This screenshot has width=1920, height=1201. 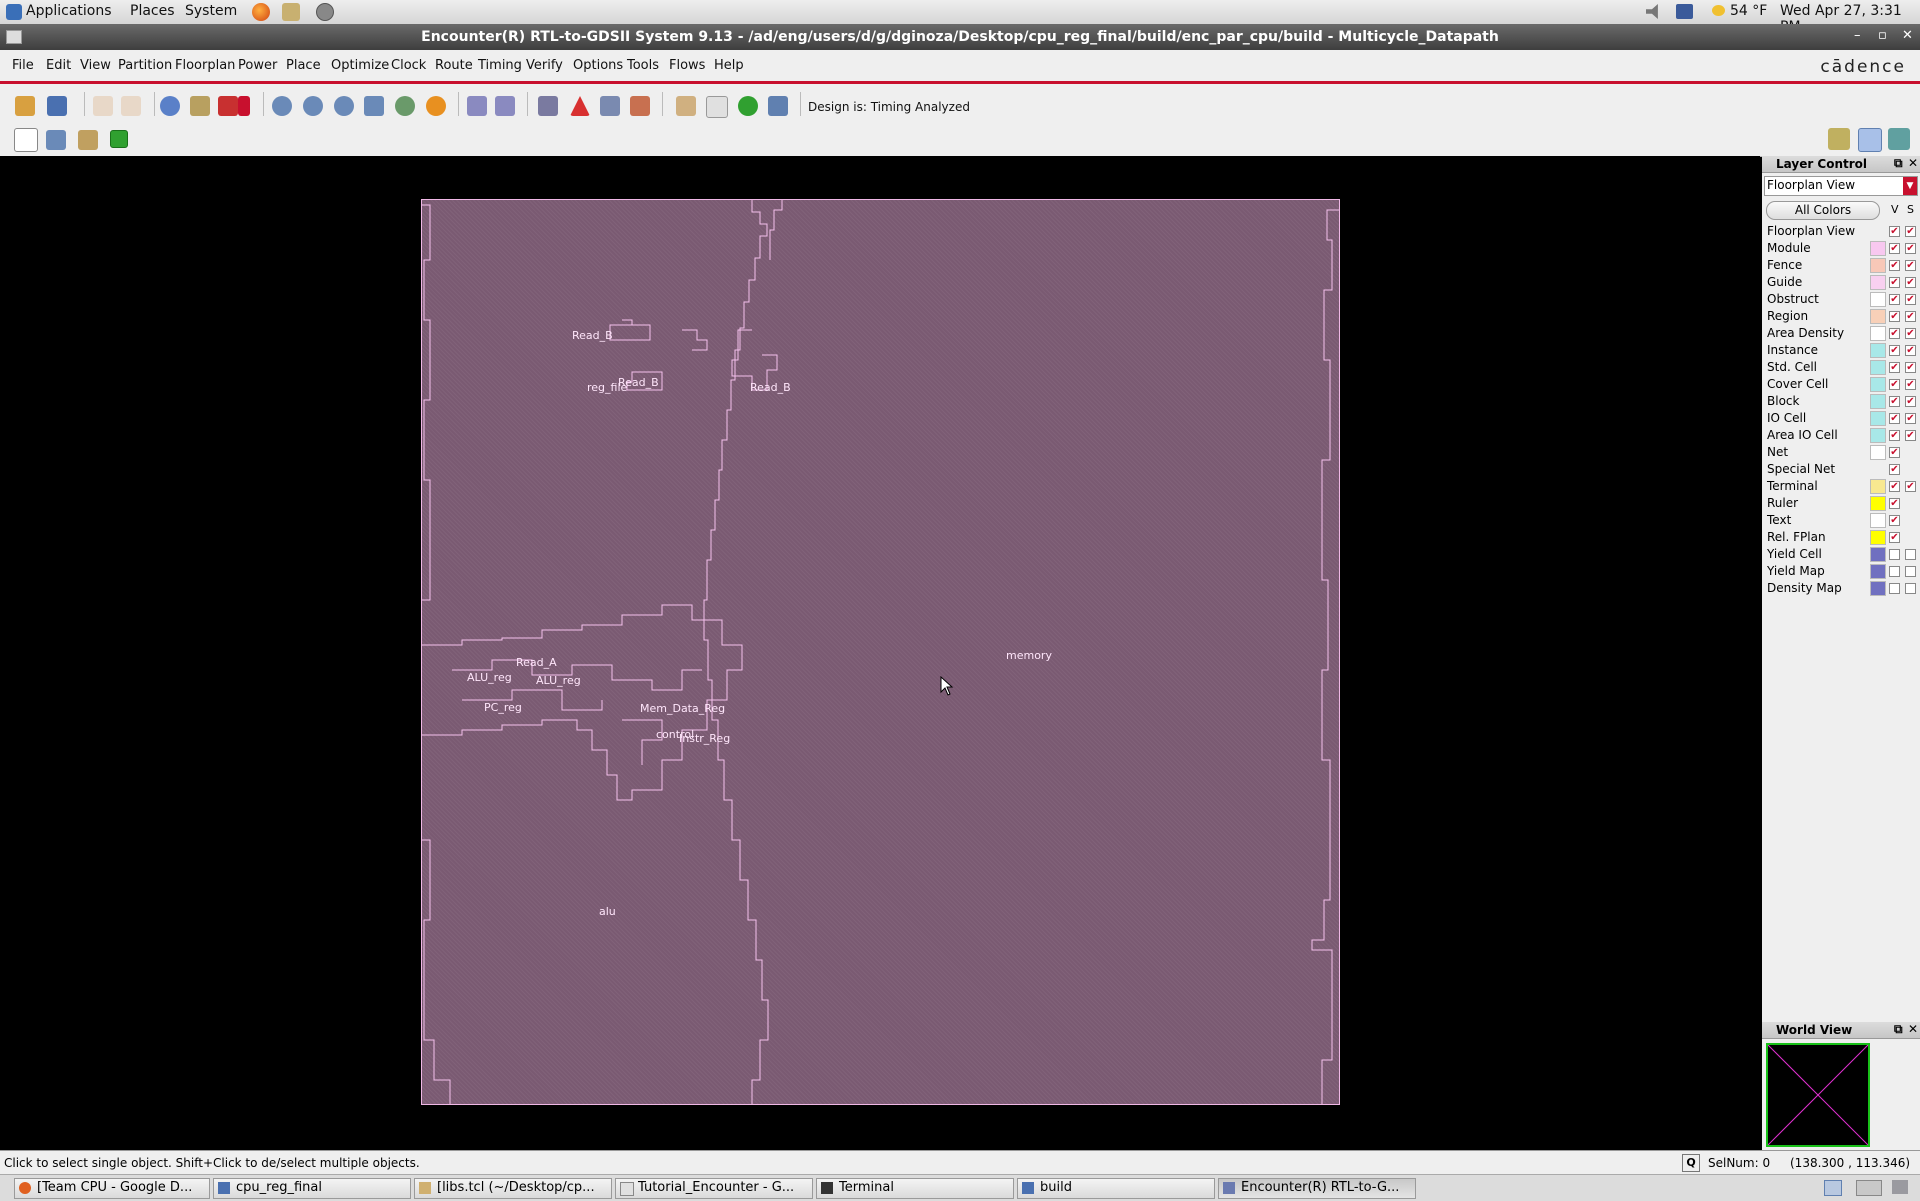 I want to click on menu-help: Help, so click(x=729, y=65).